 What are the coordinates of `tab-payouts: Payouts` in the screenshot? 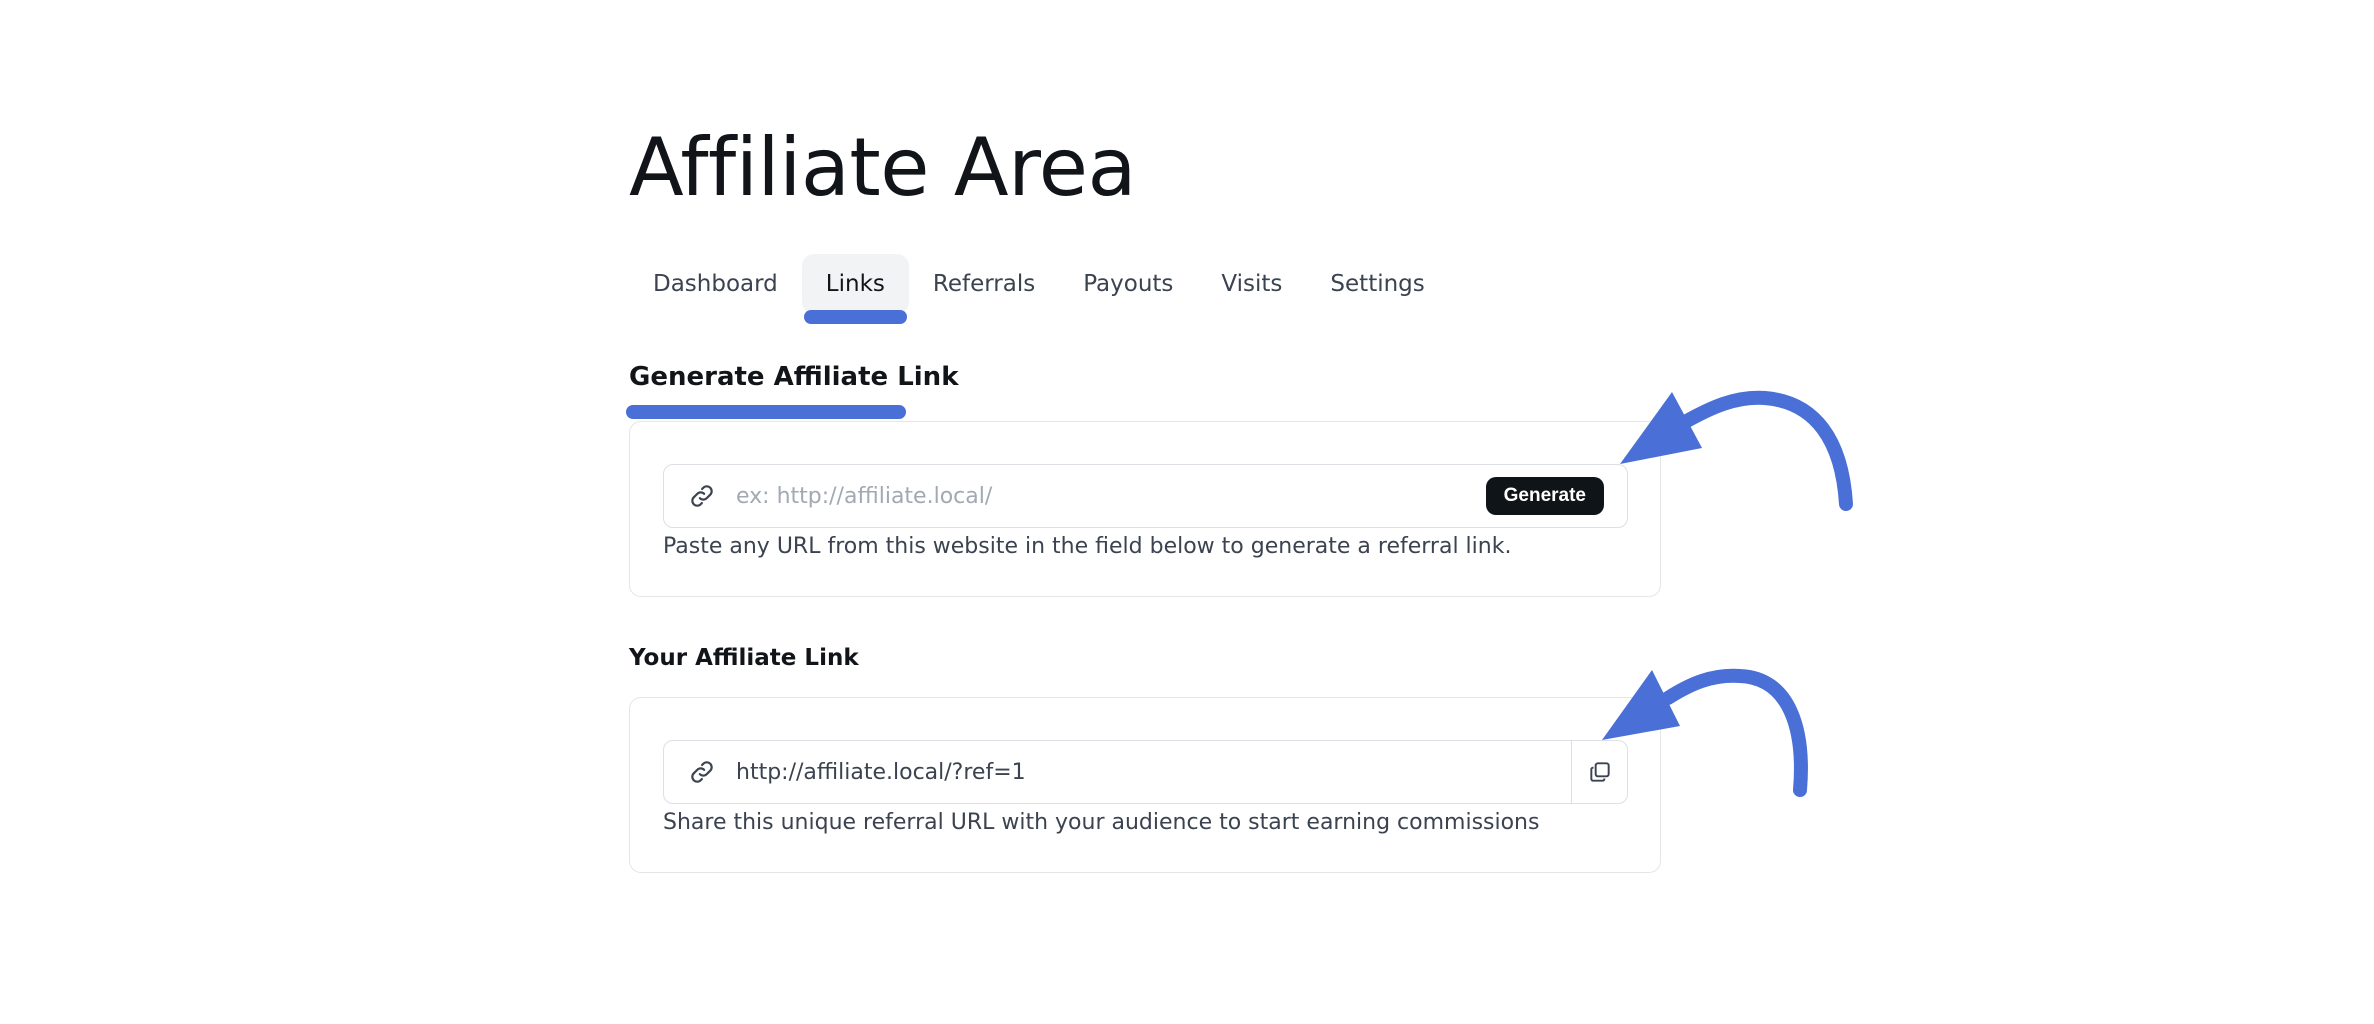 It's located at (1128, 284).